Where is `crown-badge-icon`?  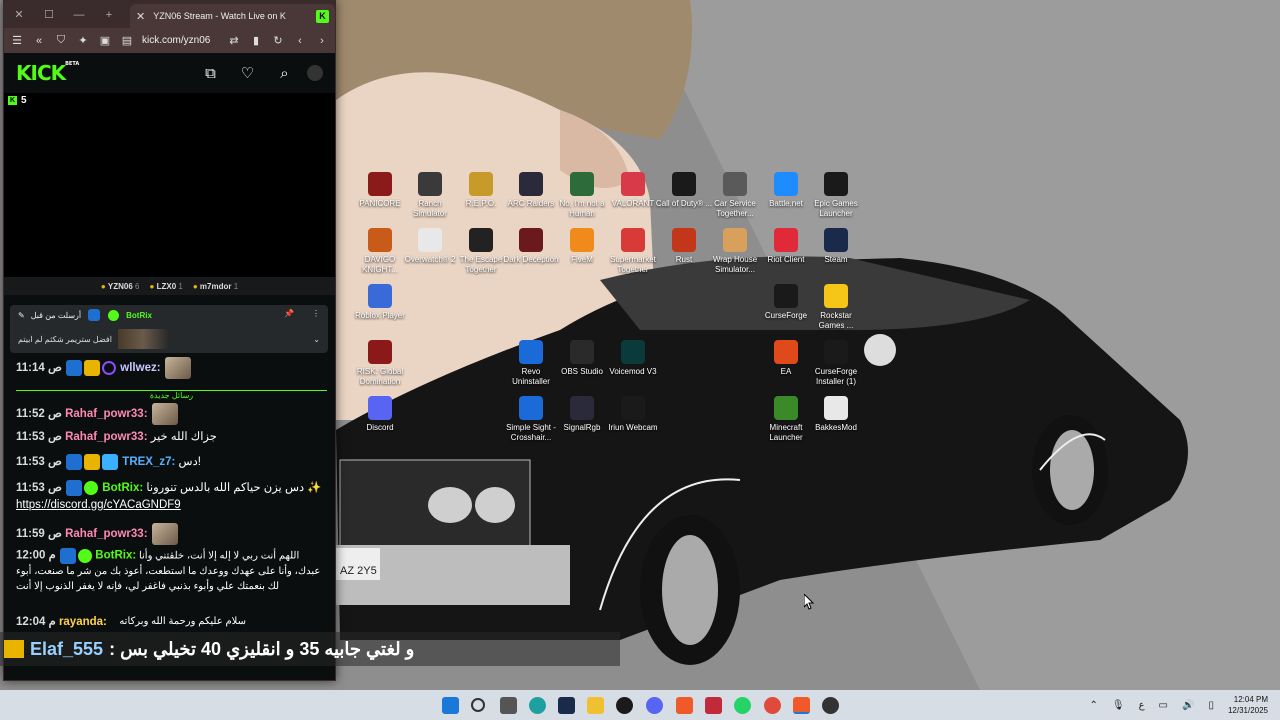
crown-badge-icon is located at coordinates (92, 462).